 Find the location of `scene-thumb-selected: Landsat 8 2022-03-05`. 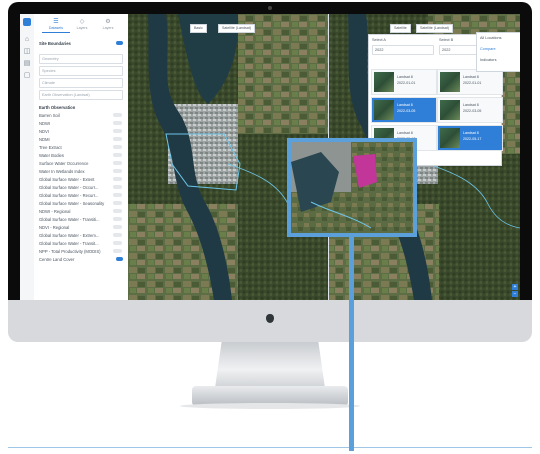

scene-thumb-selected: Landsat 8 2022-03-05 is located at coordinates (404, 110).